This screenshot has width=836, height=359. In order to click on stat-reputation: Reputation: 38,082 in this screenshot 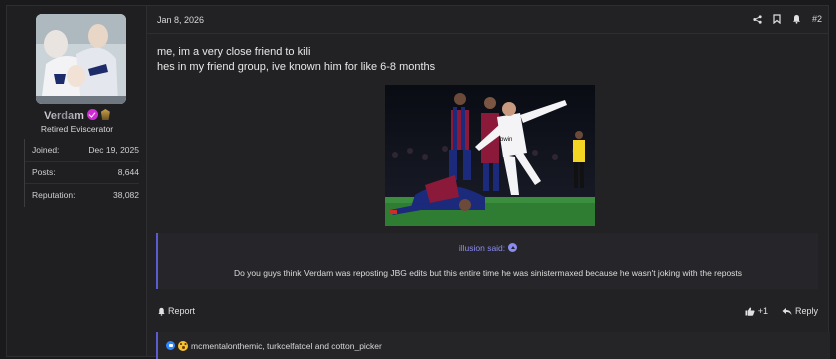, I will do `click(82, 195)`.